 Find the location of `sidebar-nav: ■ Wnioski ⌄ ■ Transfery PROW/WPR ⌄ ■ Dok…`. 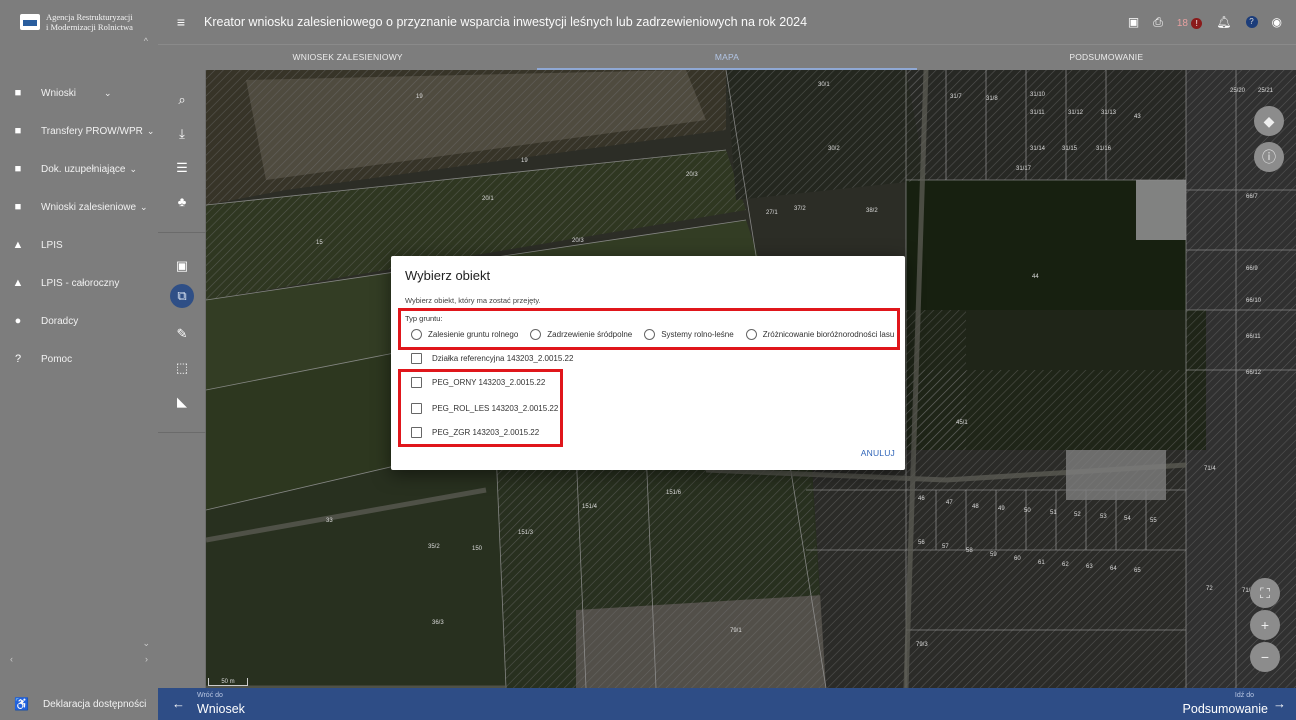

sidebar-nav: ■ Wnioski ⌄ ■ Transfery PROW/WPR ⌄ ■ Dok… is located at coordinates (79, 226).